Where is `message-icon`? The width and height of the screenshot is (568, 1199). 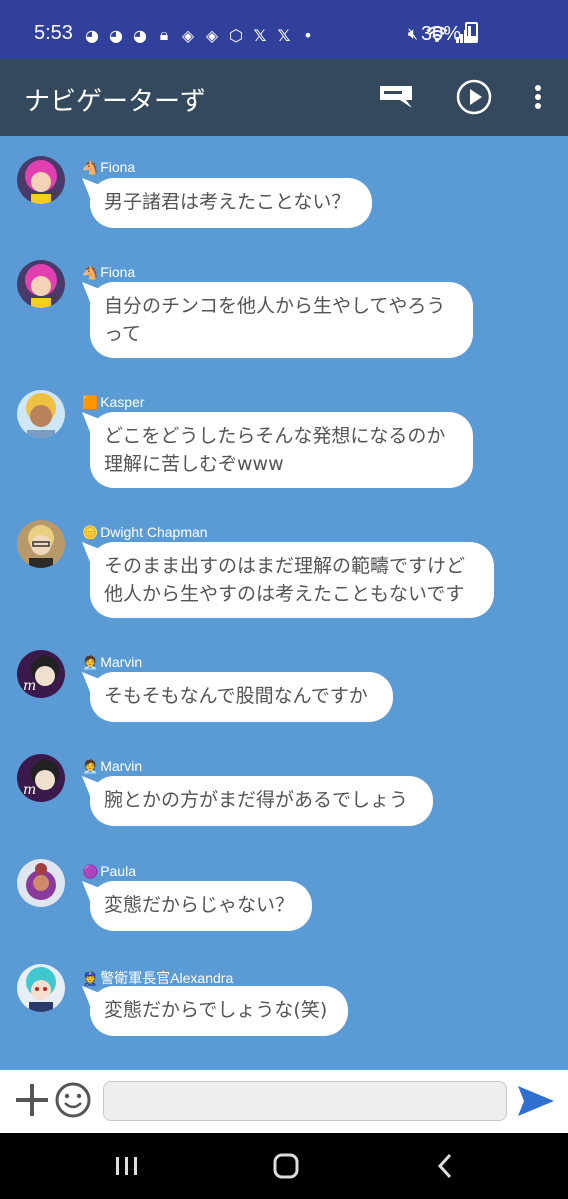
message-icon is located at coordinates (396, 97).